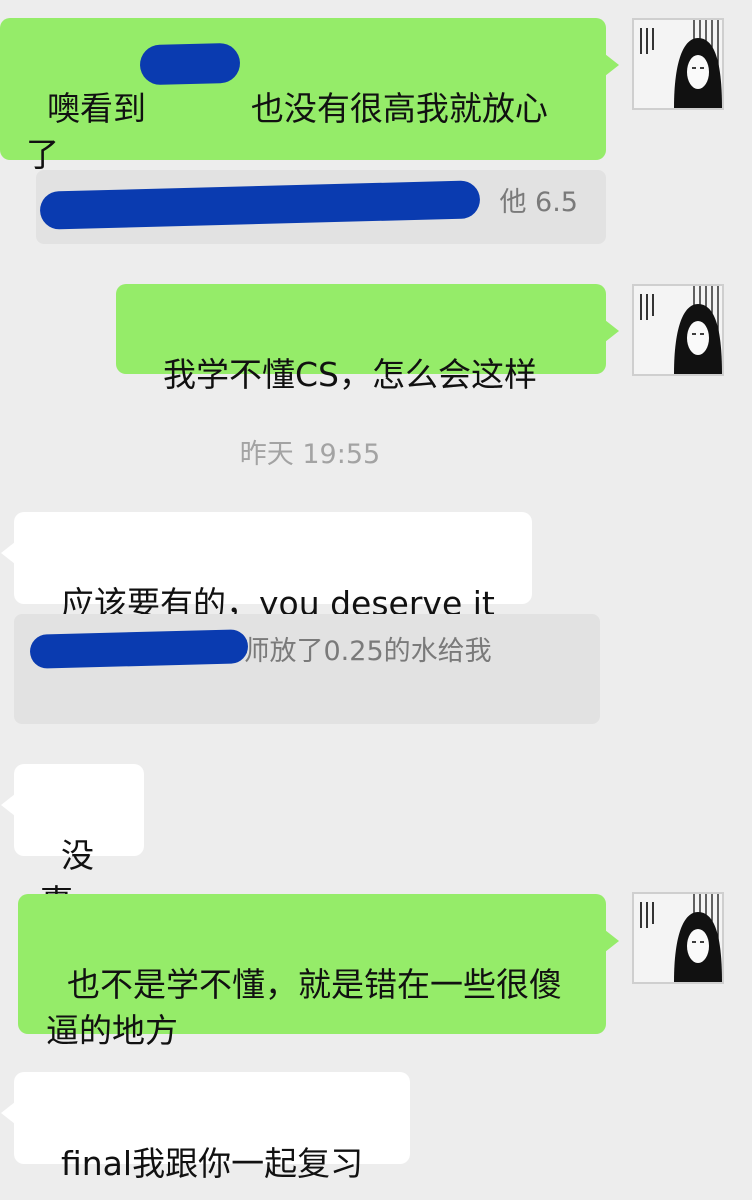 The height and width of the screenshot is (1200, 752). Describe the element at coordinates (307, 669) in the screenshot. I see `quoted-message: 嗯。。最后一题老师放了0.25的水给我` at that location.